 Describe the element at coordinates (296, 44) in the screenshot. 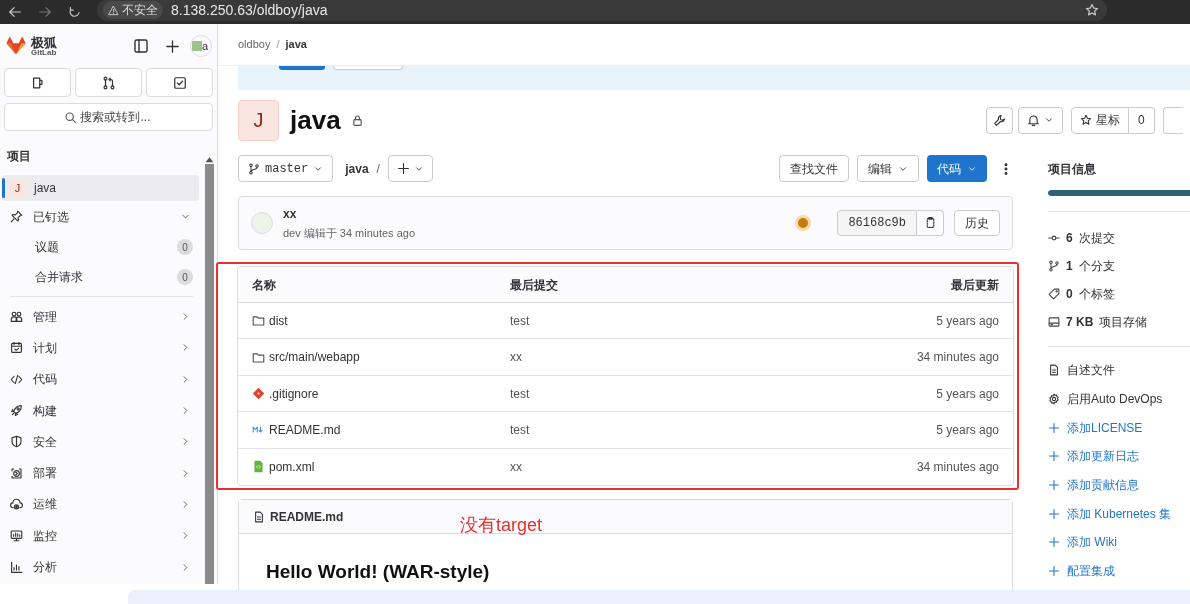

I see `breadcrumb-link: java` at that location.